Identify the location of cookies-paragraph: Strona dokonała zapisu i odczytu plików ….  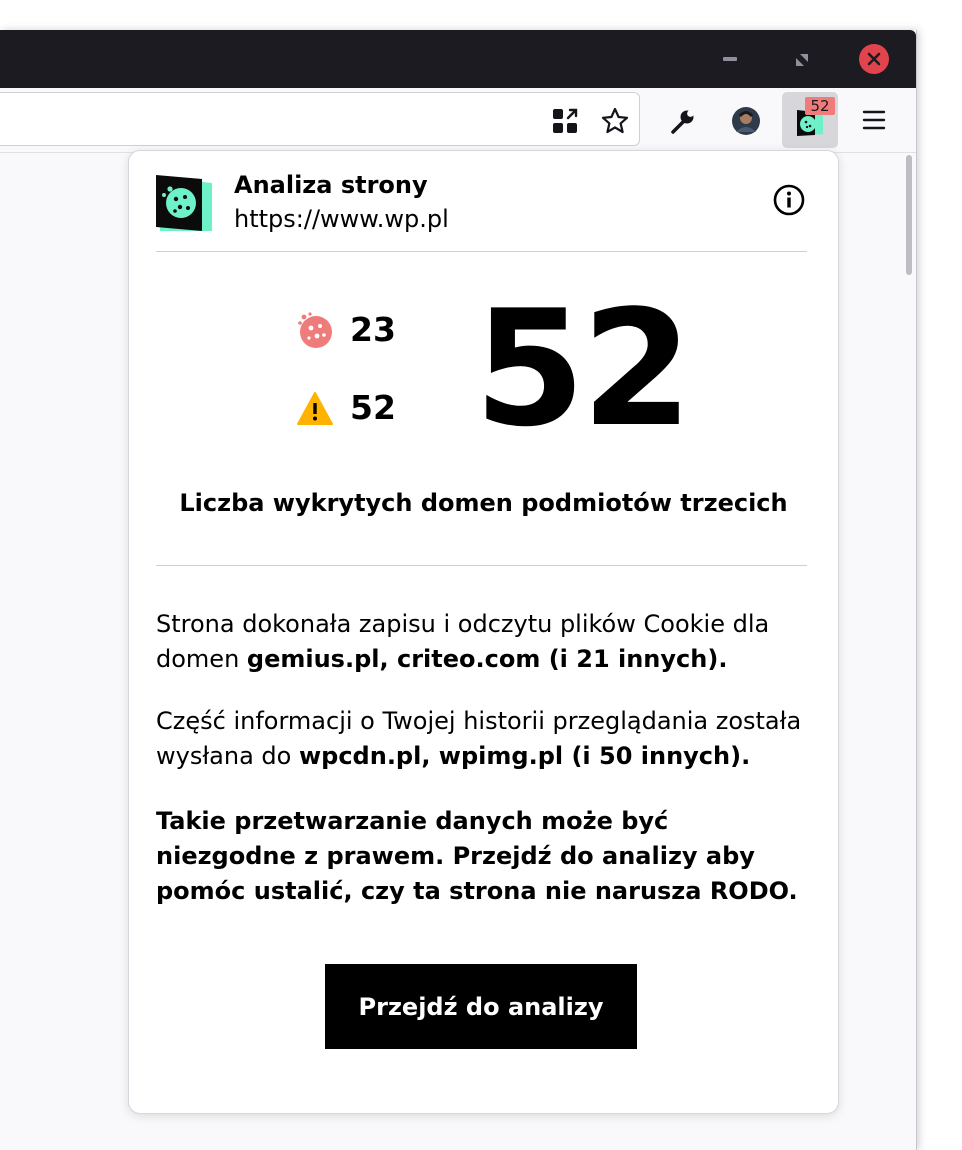
(486, 642).